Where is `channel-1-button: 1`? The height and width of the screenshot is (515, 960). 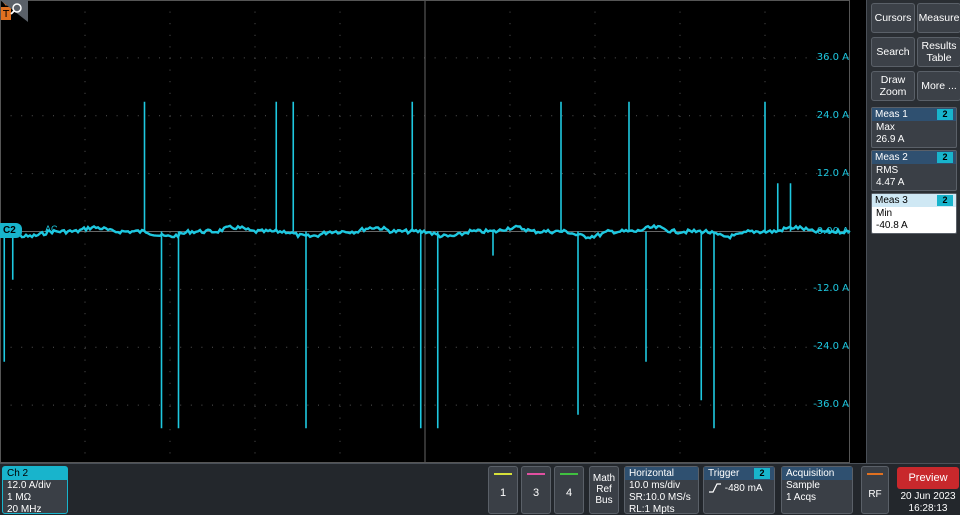 channel-1-button: 1 is located at coordinates (503, 490).